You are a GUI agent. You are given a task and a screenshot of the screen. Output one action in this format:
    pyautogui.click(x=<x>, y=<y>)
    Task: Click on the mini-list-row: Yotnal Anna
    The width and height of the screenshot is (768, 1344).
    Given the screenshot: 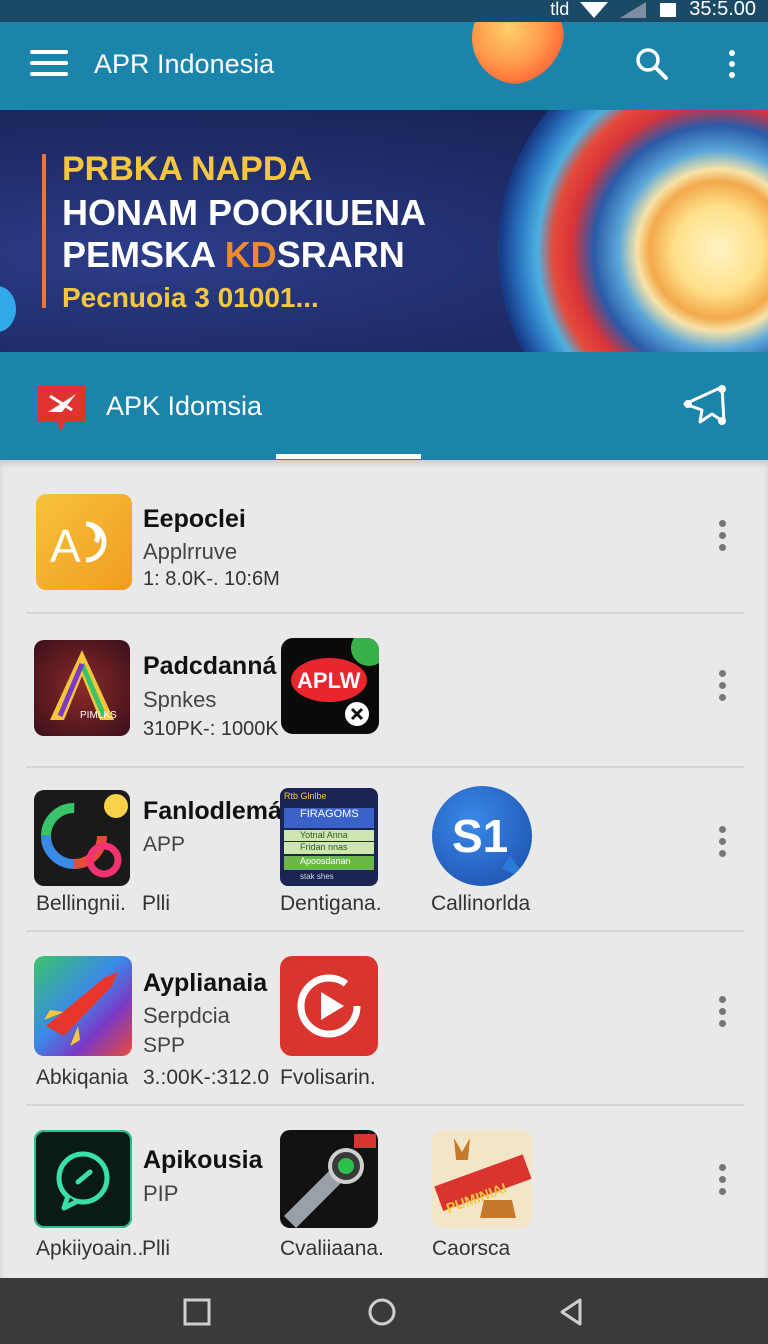 What is the action you would take?
    pyautogui.click(x=329, y=835)
    